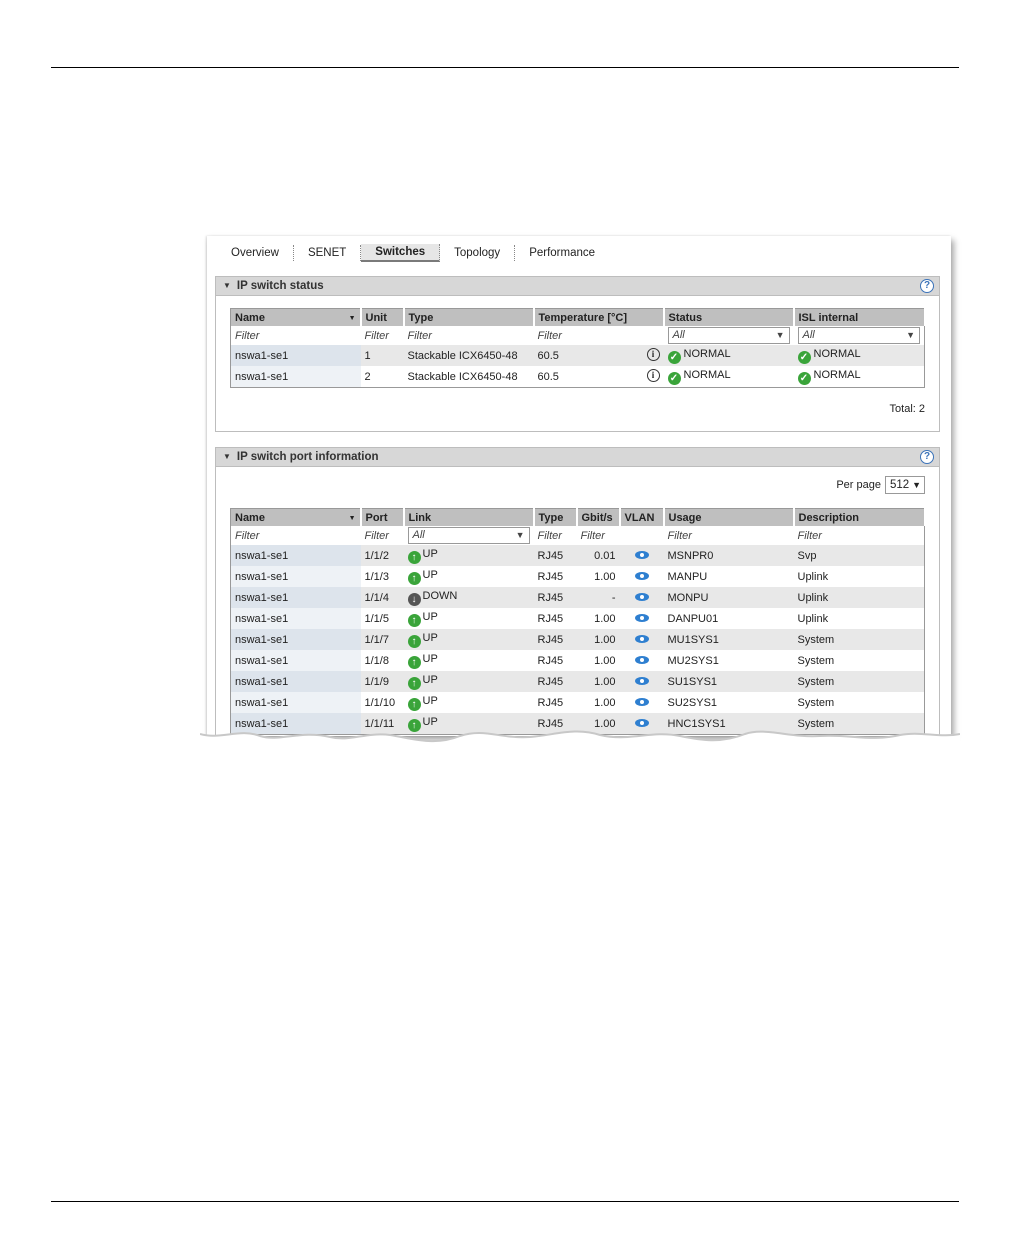 The image size is (1010, 1258). I want to click on cell-usage: MANPU, so click(728, 576).